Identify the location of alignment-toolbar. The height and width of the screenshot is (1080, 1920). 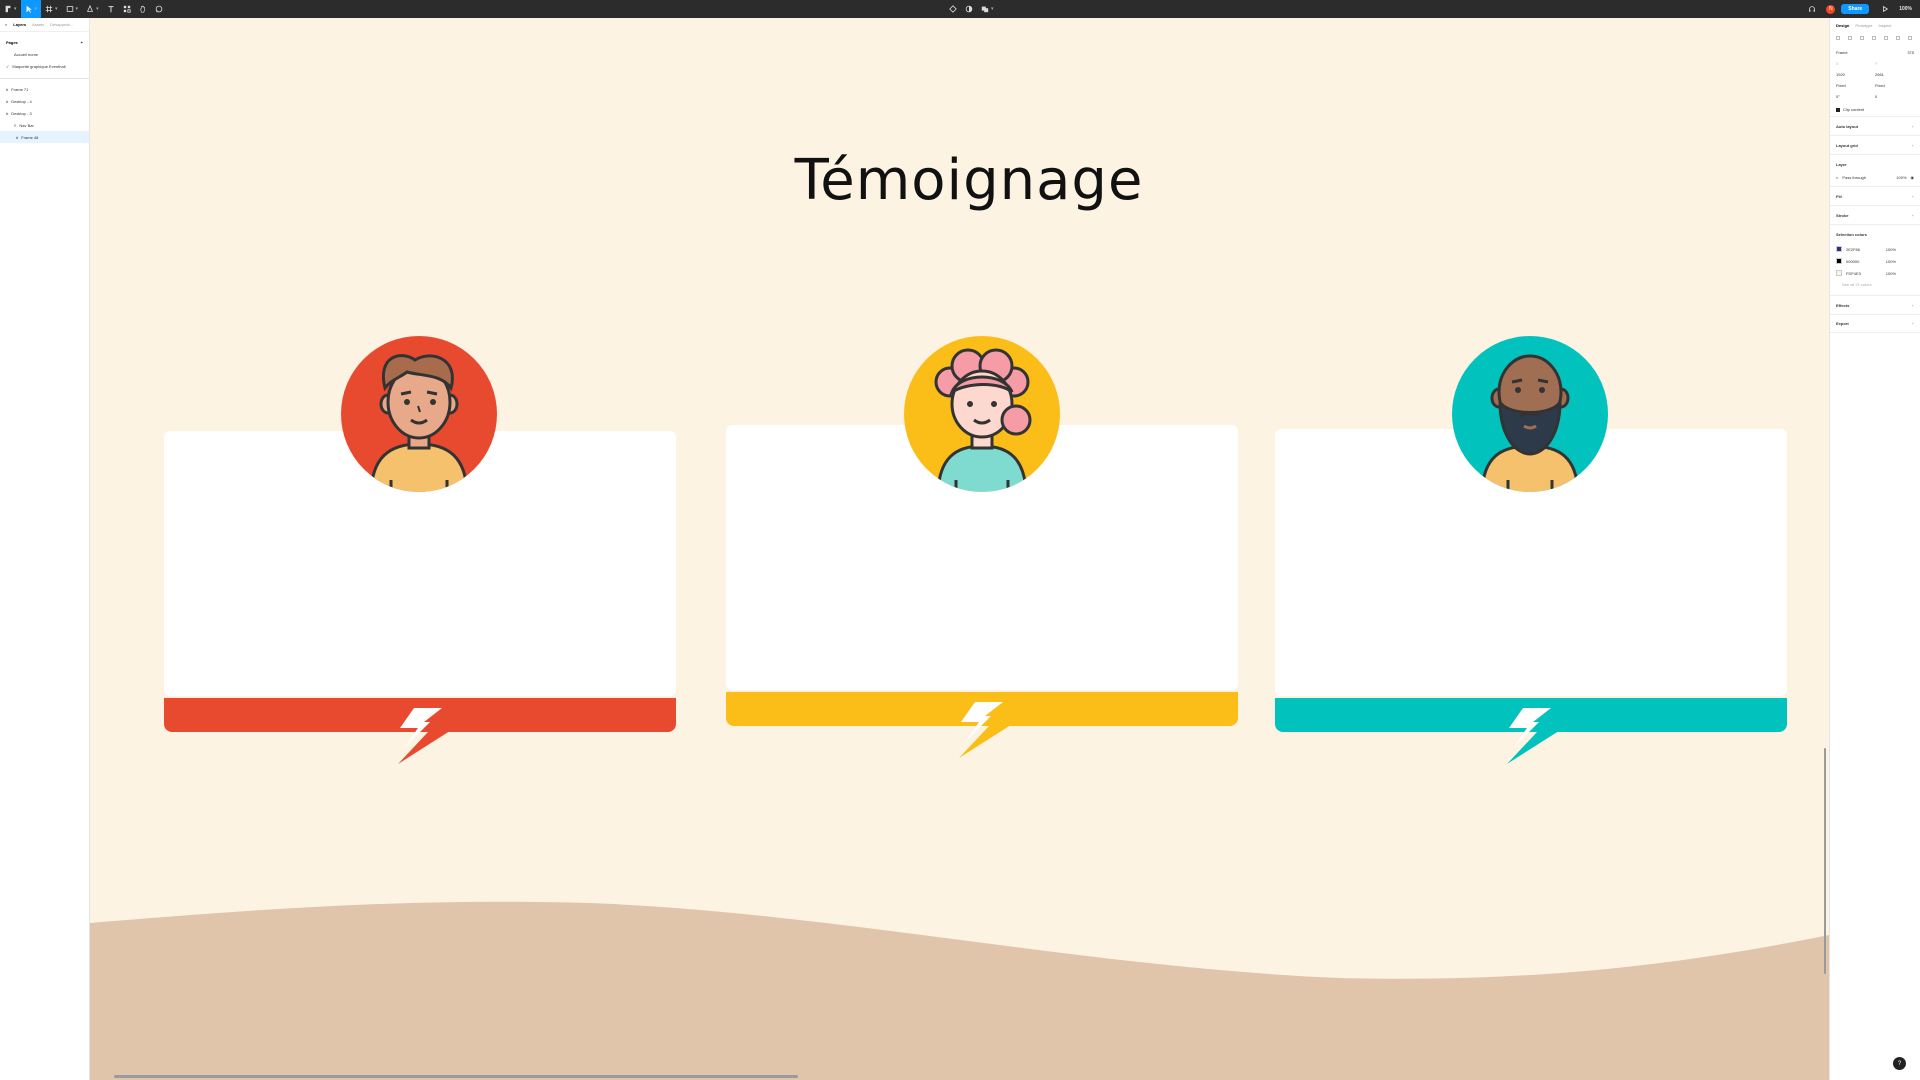
(1875, 38).